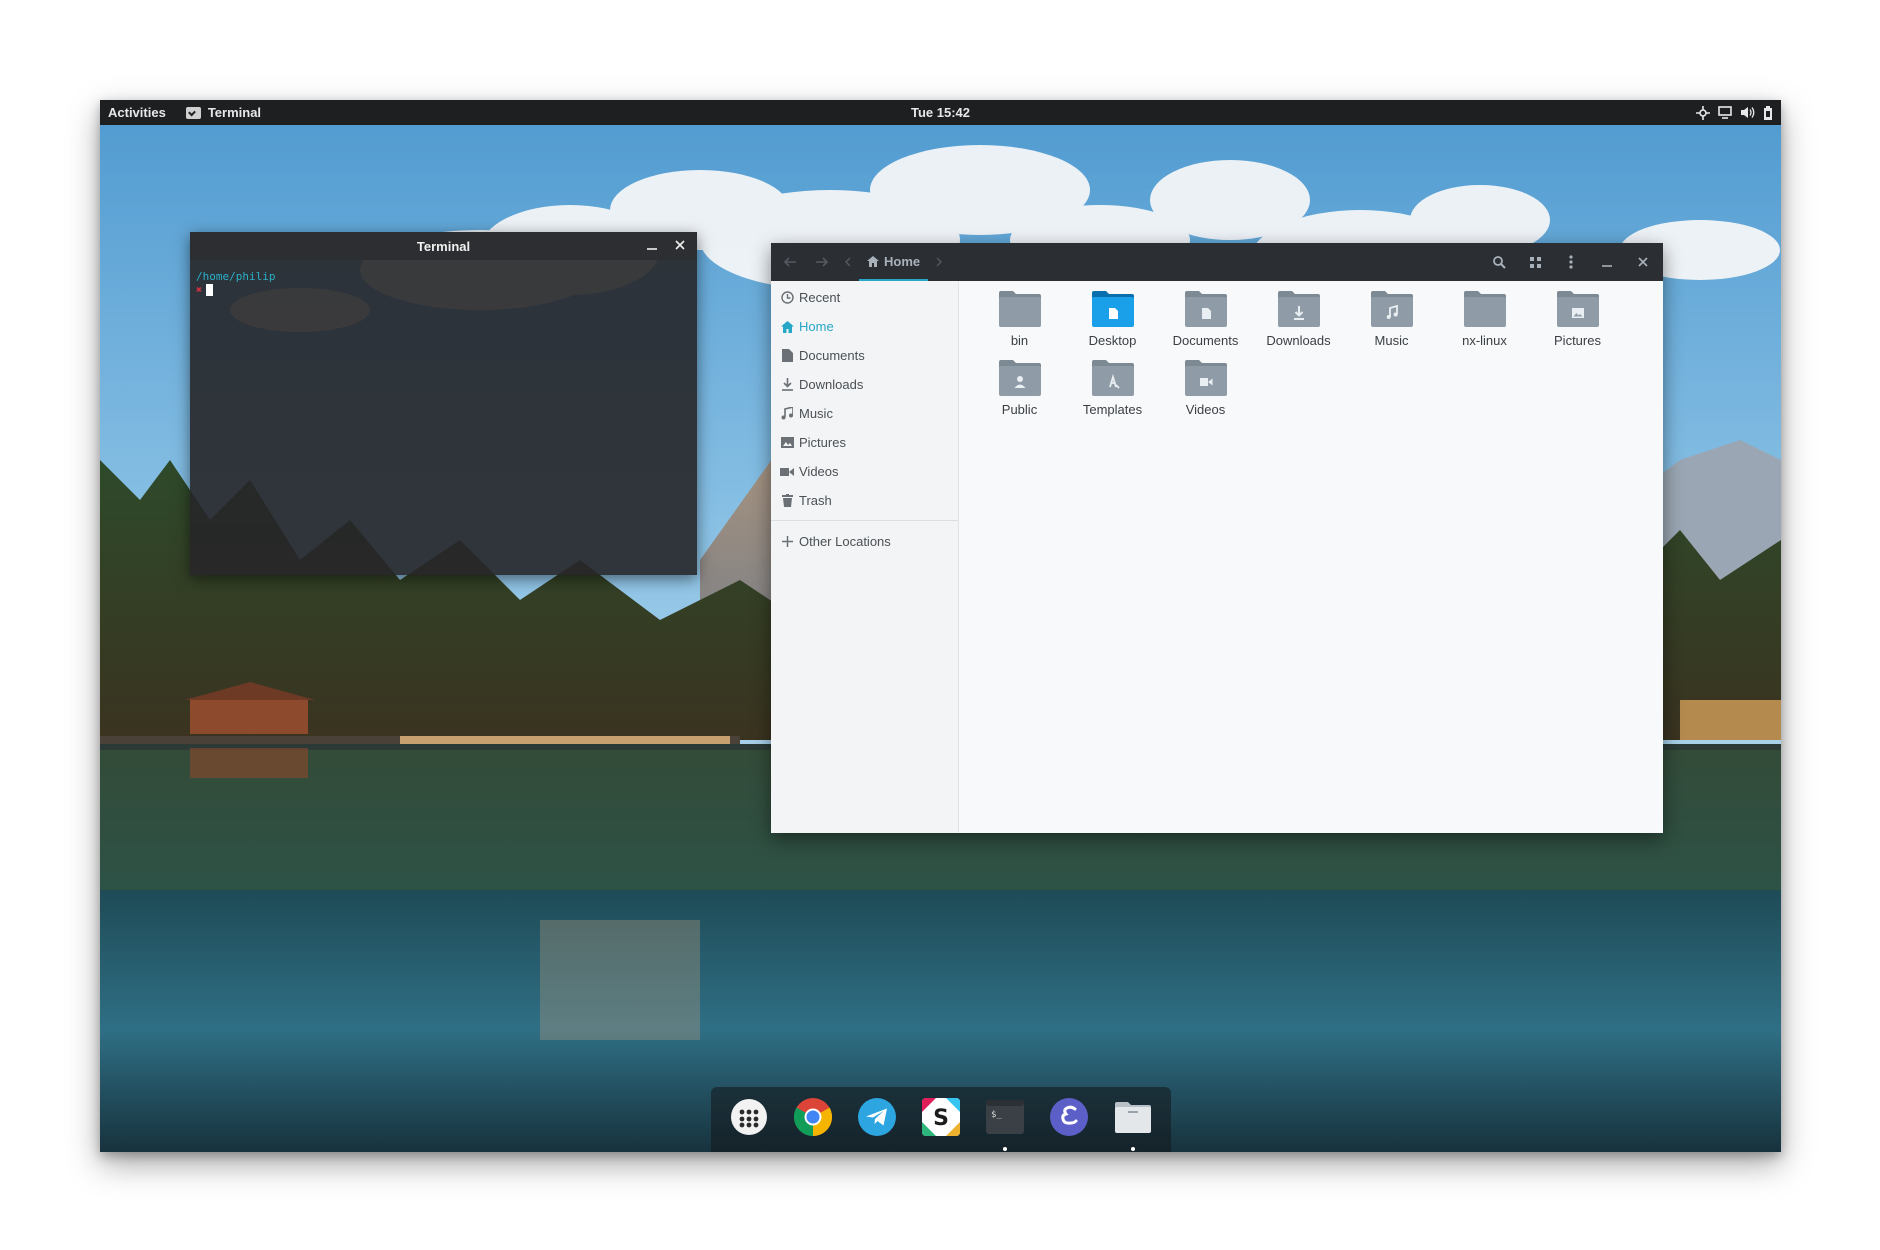 The width and height of the screenshot is (1880, 1250). I want to click on folder-label: Public, so click(1019, 409).